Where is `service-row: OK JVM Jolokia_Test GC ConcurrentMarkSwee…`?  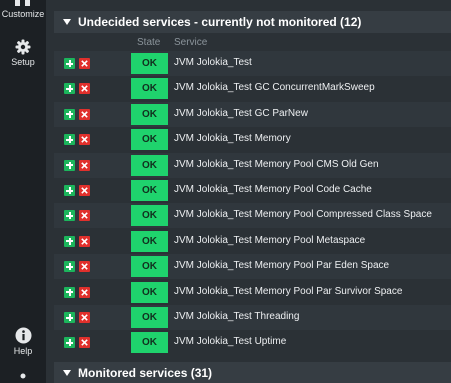 service-row: OK JVM Jolokia_Test GC ConcurrentMarkSwee… is located at coordinates (252, 89).